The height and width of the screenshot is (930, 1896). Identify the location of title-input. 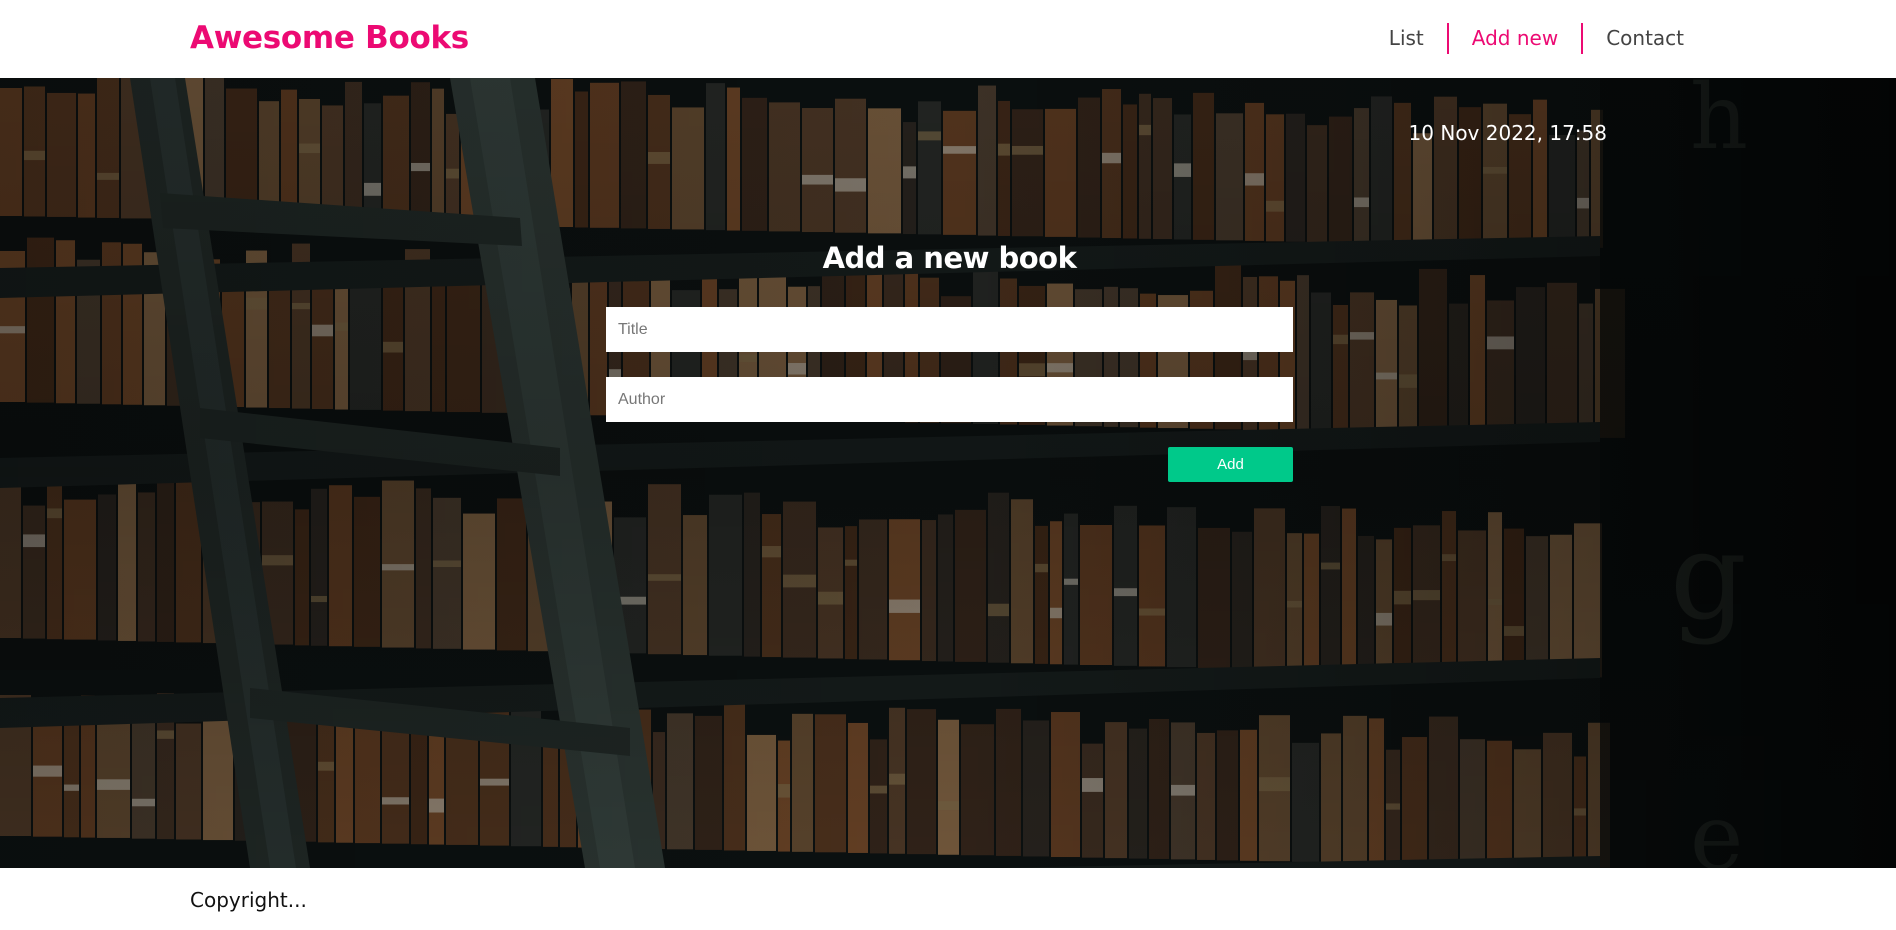
(949, 329).